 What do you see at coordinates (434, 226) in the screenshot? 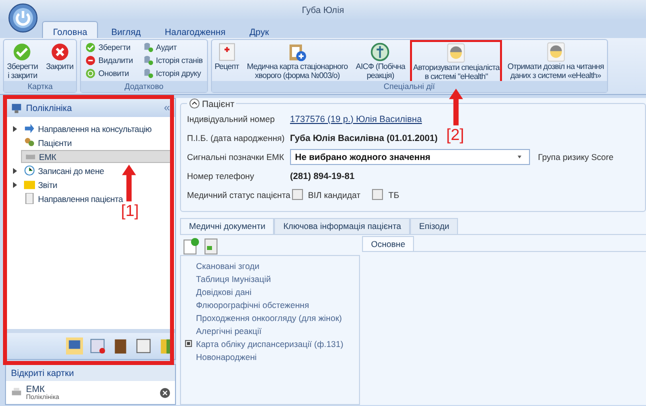
I see `tab: Епізоди` at bounding box center [434, 226].